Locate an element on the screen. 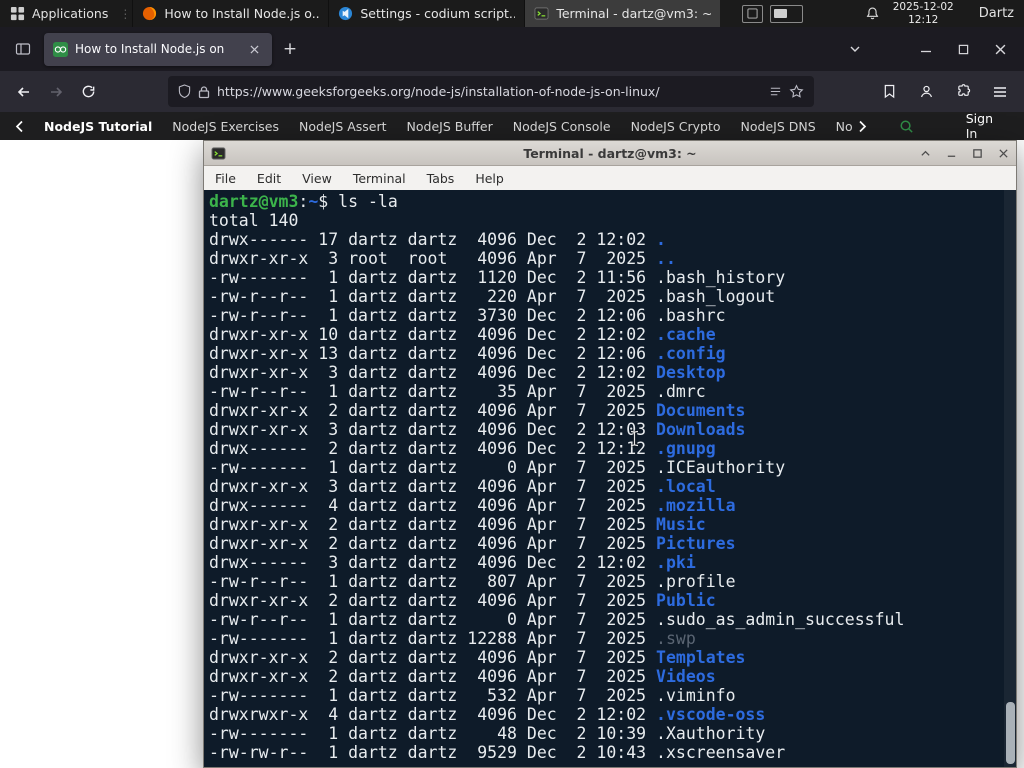  file-name: .bash_logout is located at coordinates (716, 296).